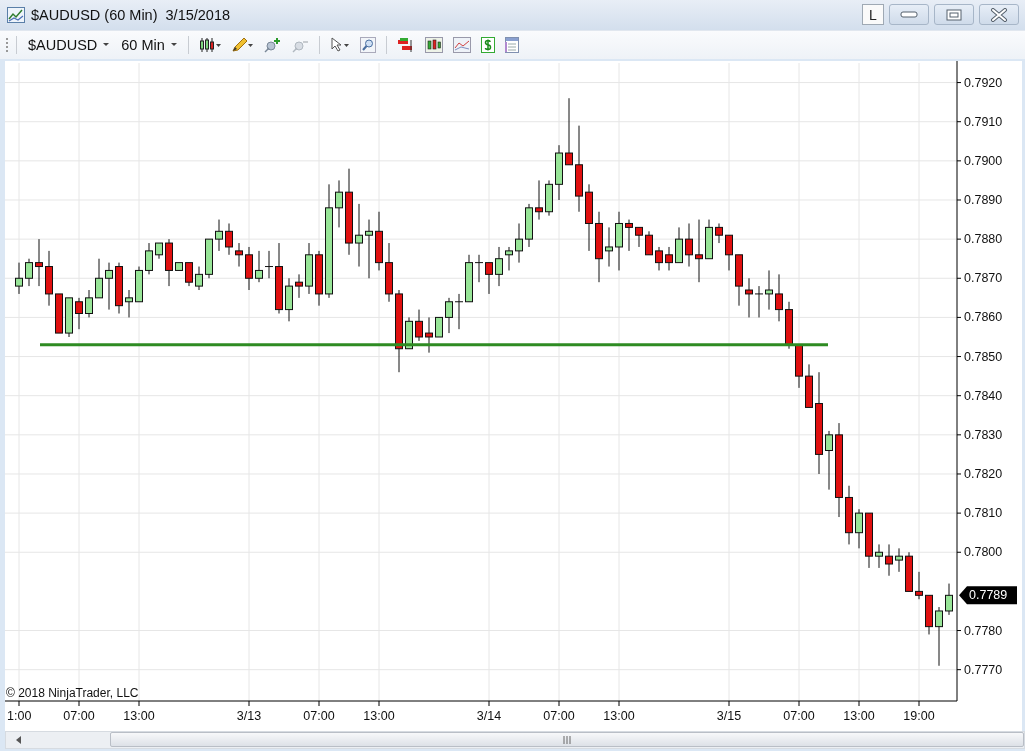 The height and width of the screenshot is (751, 1025). What do you see at coordinates (983, 551) in the screenshot?
I see `price-label: 0.7800` at bounding box center [983, 551].